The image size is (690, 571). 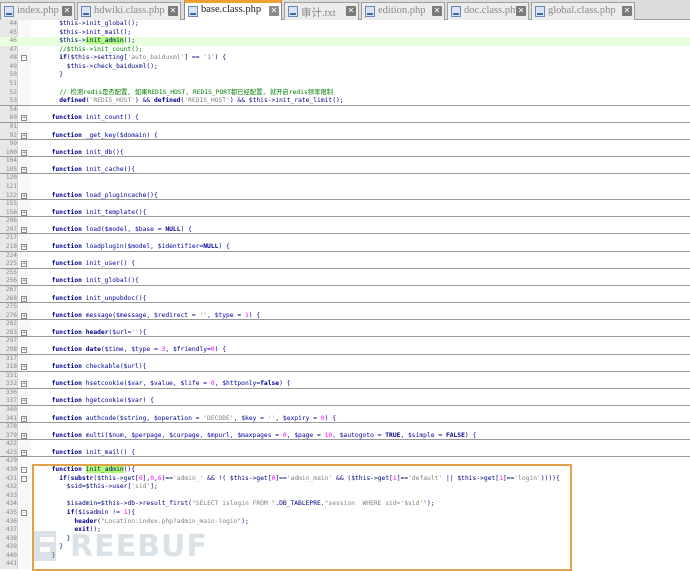 I want to click on tab-global-class-php: global.class.php ✕, so click(x=583, y=11).